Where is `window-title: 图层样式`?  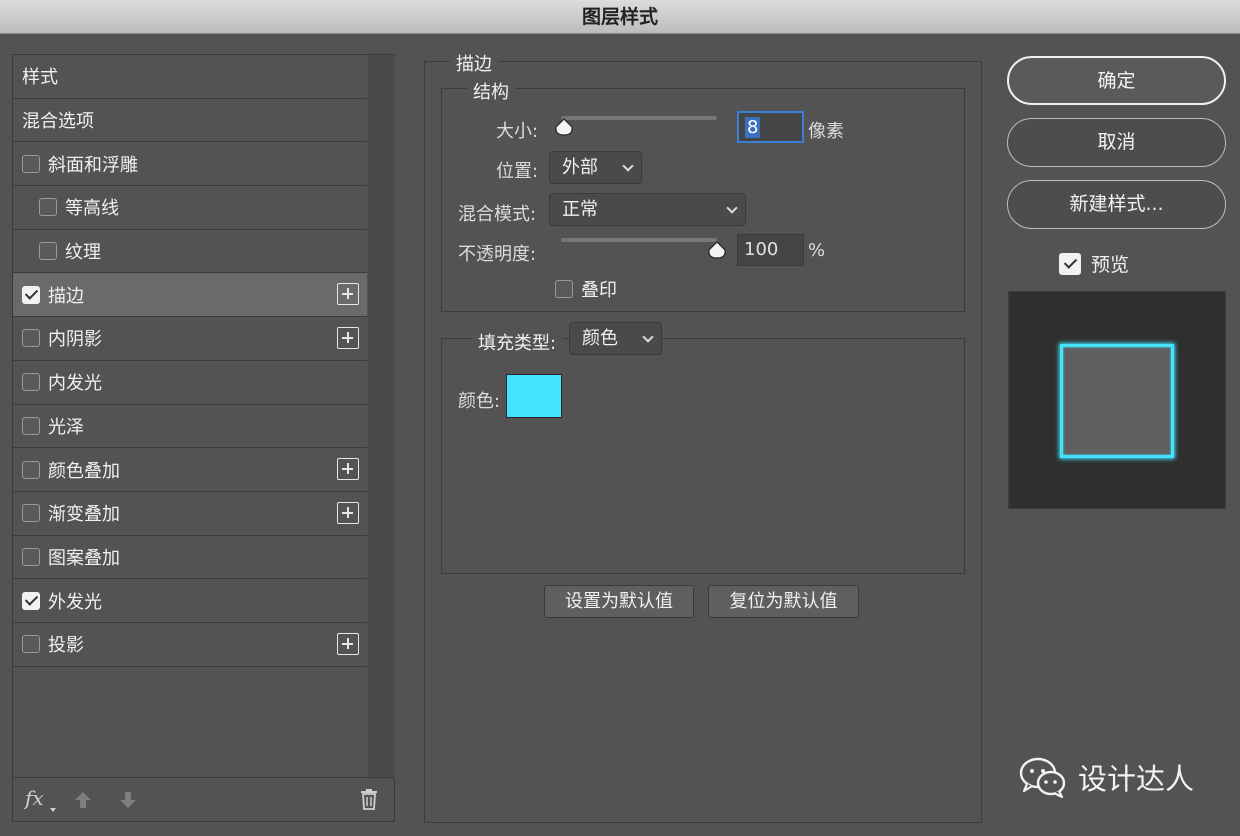
window-title: 图层样式 is located at coordinates (620, 17).